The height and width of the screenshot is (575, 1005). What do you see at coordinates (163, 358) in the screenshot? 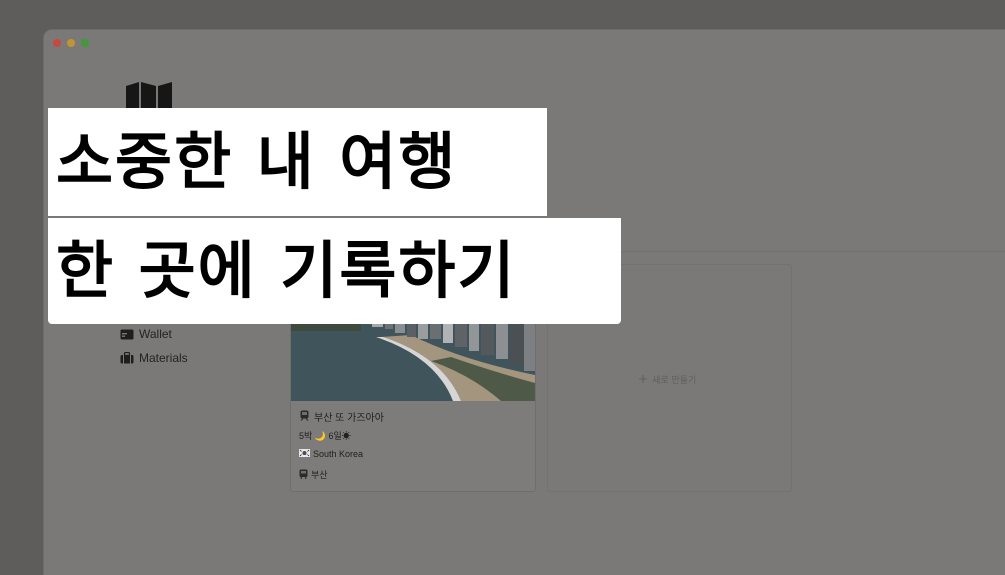
I see `sidebar-item-label: Materials` at bounding box center [163, 358].